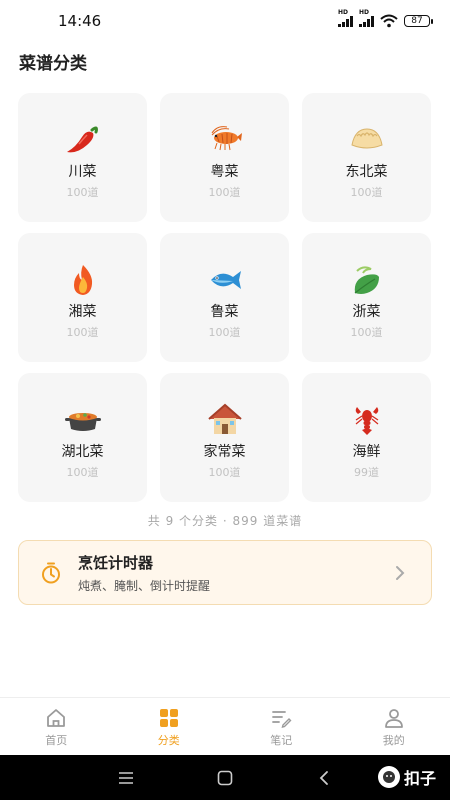 Image resolution: width=450 pixels, height=800 pixels. I want to click on category-summary: 共 9 个分类 · 899 道菜谱, so click(225, 521).